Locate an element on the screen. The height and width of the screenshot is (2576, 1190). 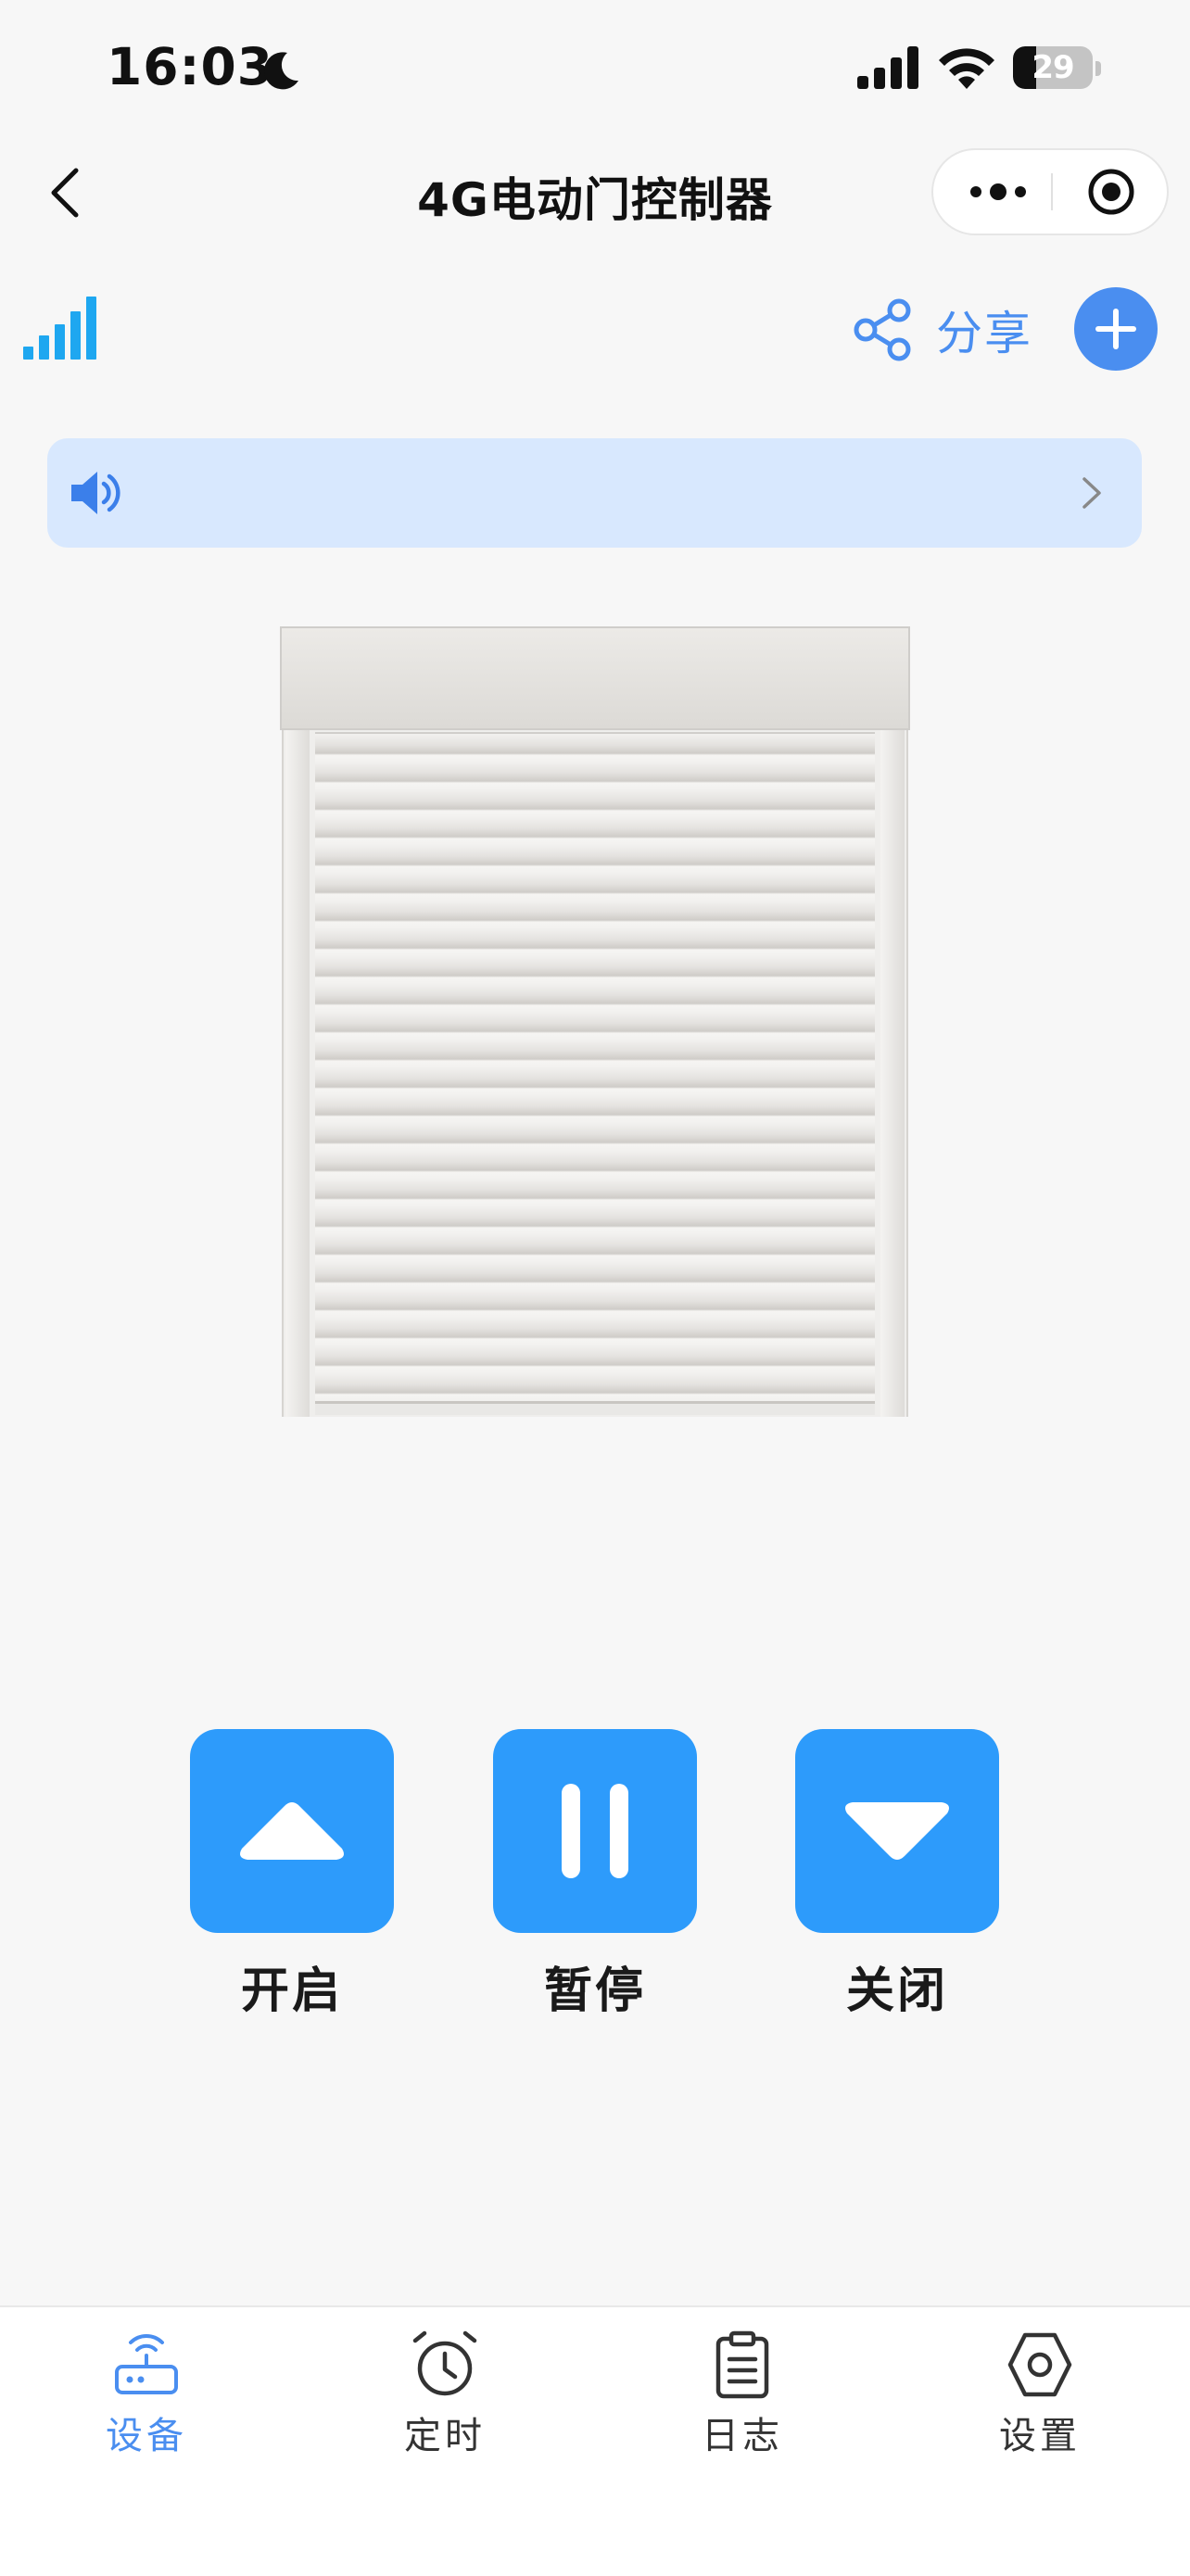
tab-device: 设备 is located at coordinates (146, 2393).